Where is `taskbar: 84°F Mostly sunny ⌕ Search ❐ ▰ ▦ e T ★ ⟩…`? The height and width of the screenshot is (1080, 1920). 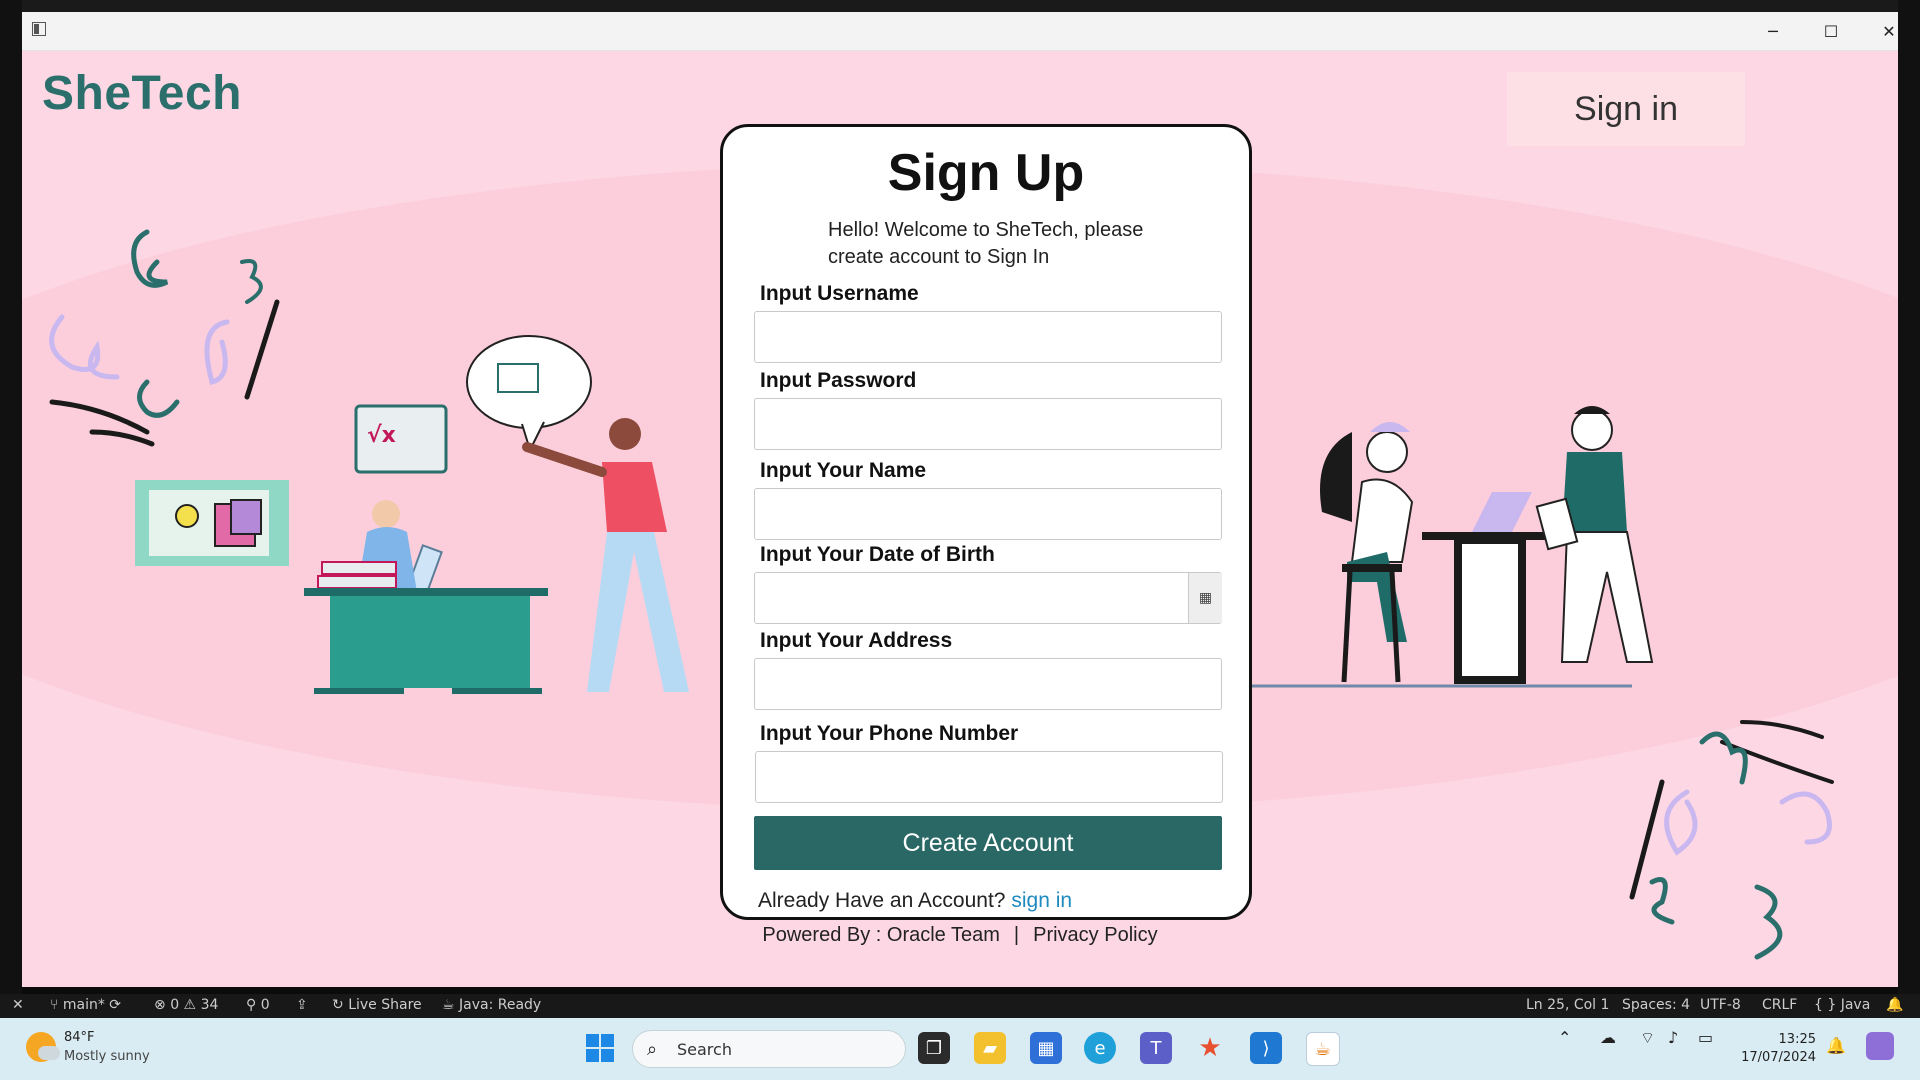
taskbar: 84°F Mostly sunny ⌕ Search ❐ ▰ ▦ e T ★ ⟩… is located at coordinates (960, 1049).